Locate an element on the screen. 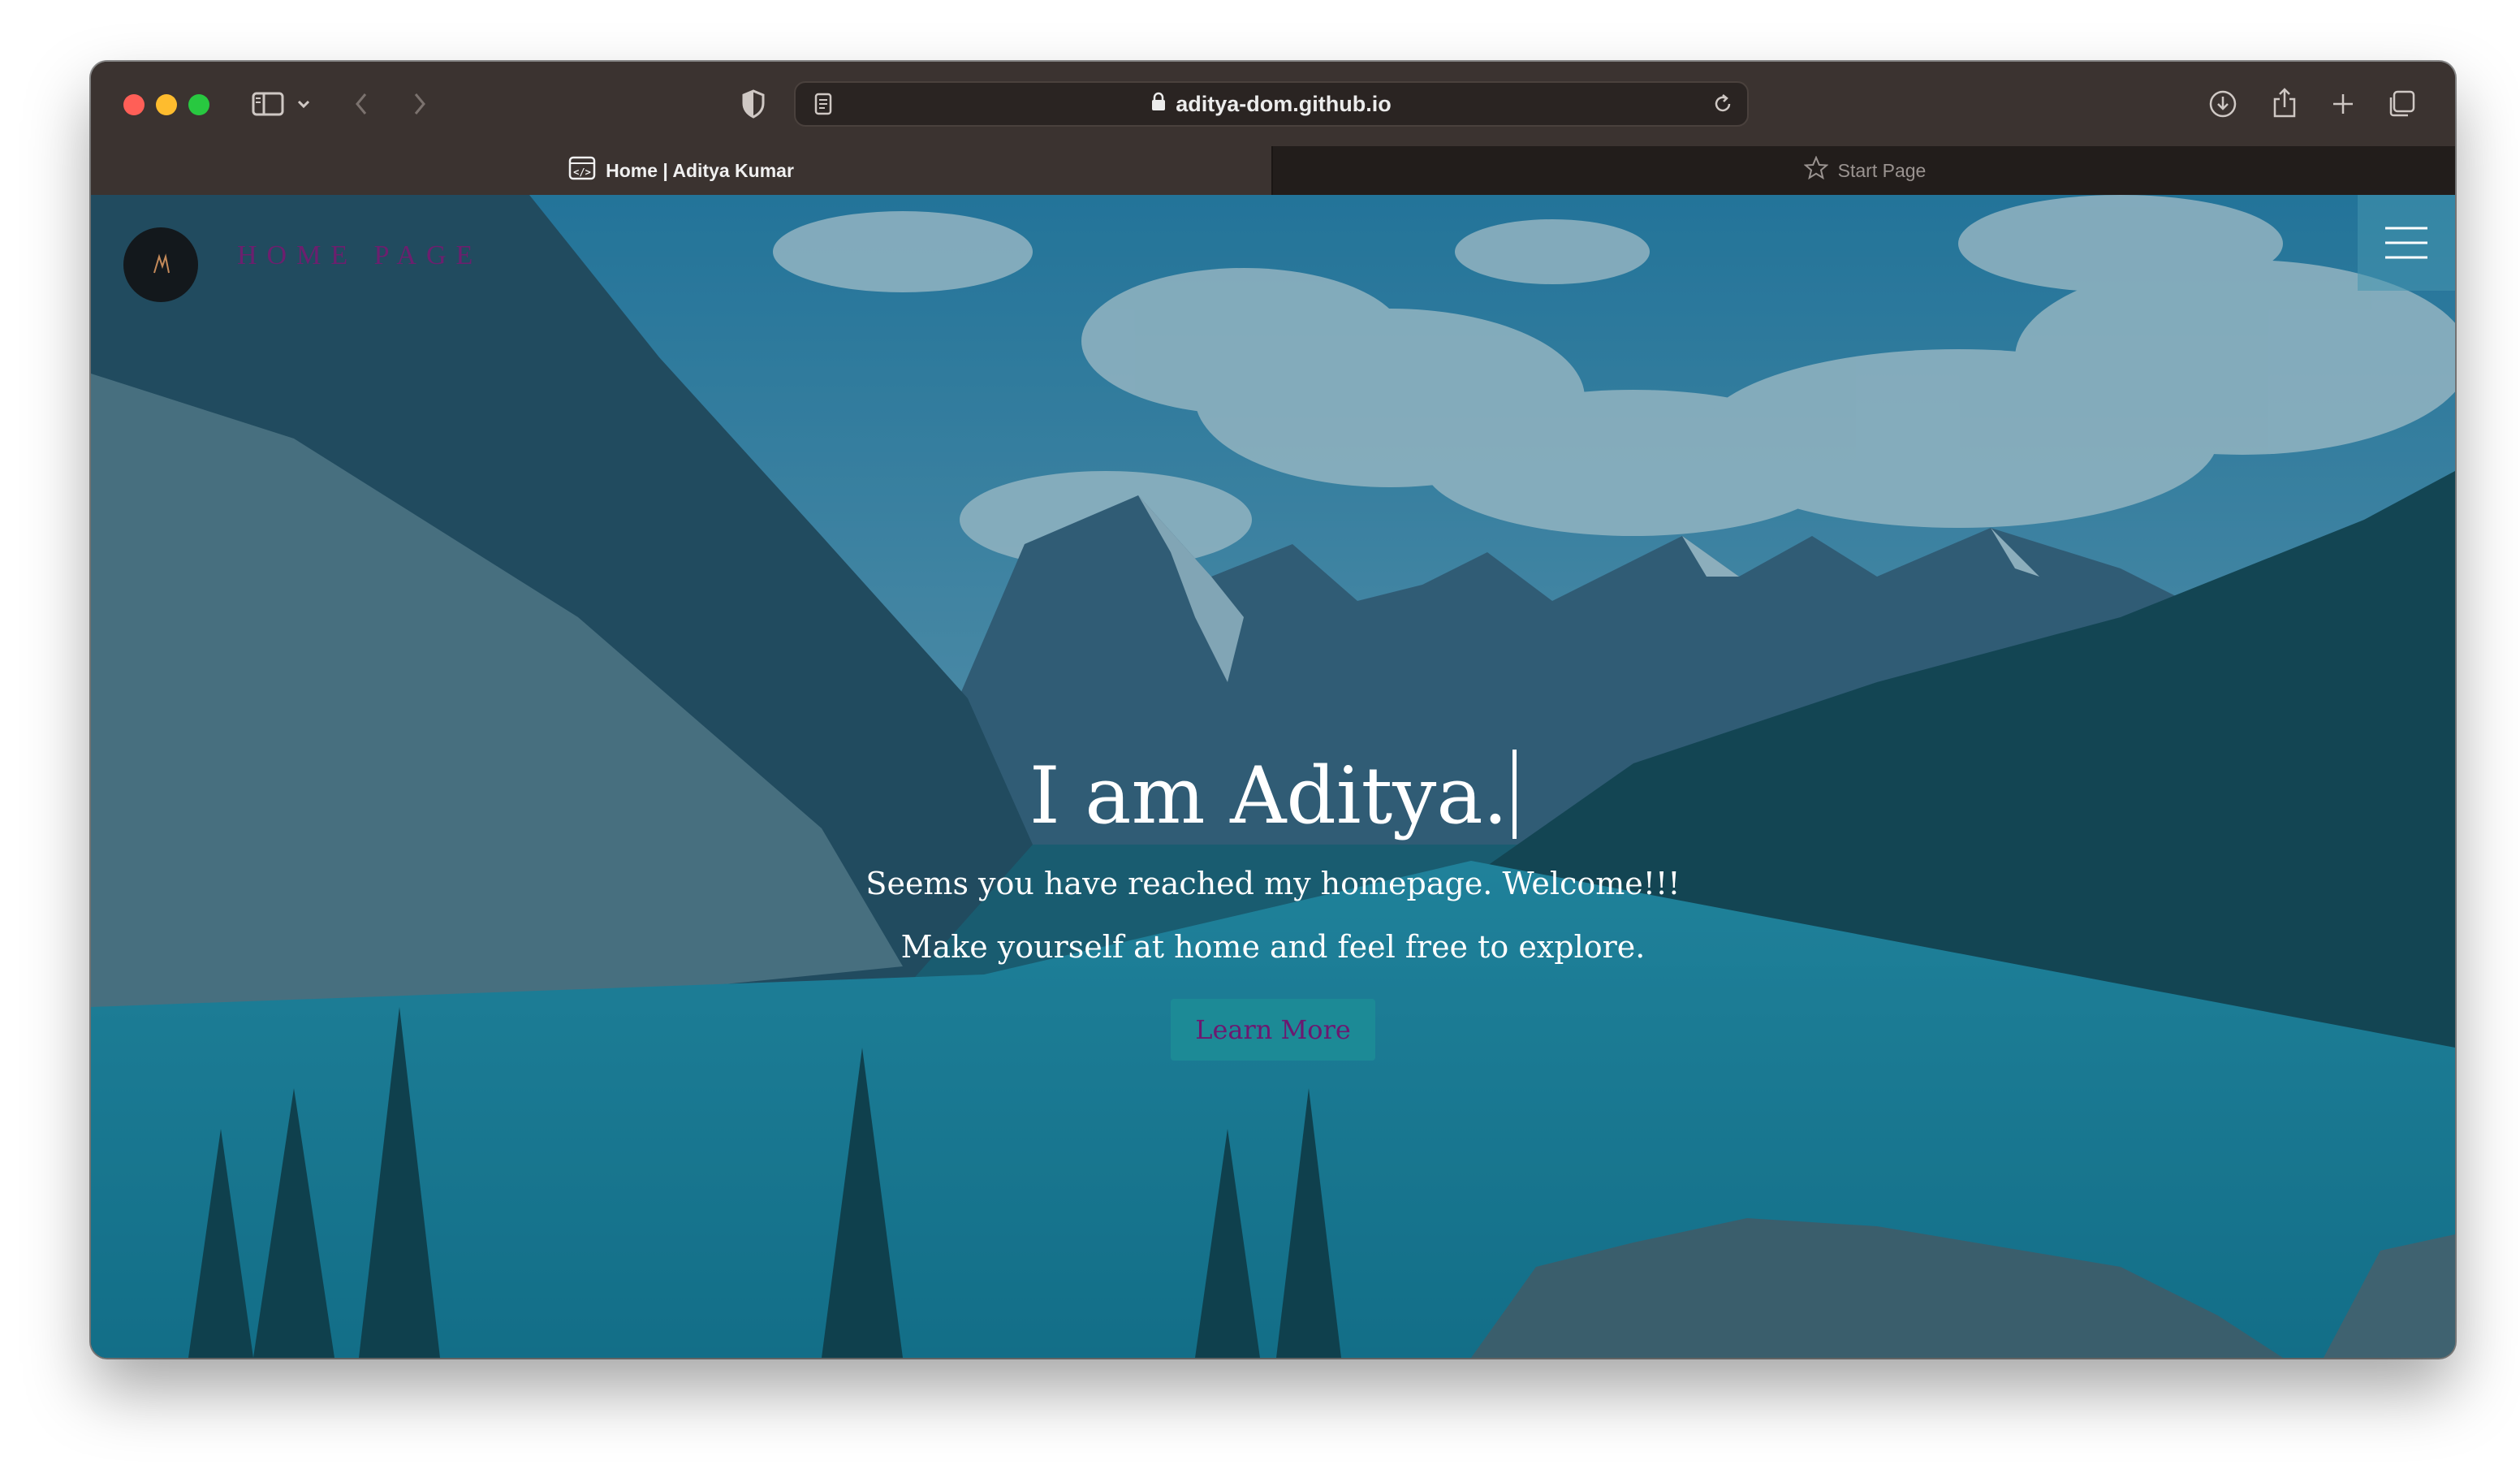  site-favicon-icon: </> is located at coordinates (582, 170).